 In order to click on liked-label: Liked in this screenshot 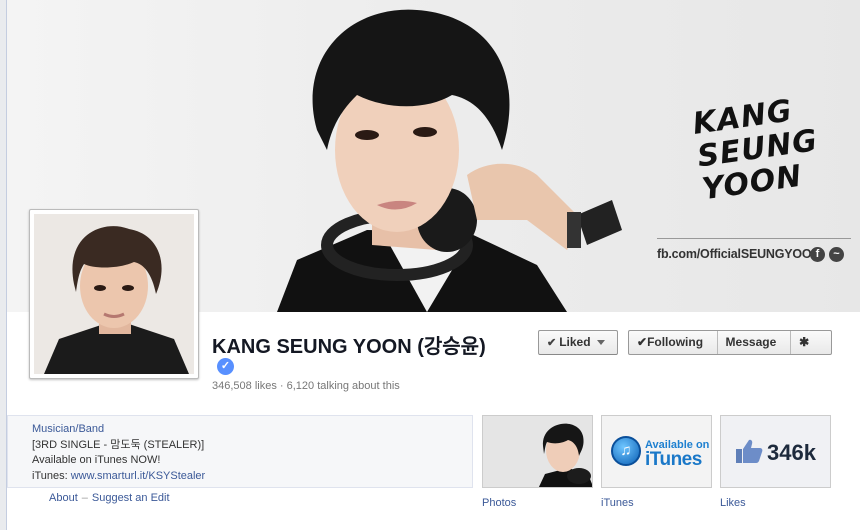, I will do `click(575, 342)`.